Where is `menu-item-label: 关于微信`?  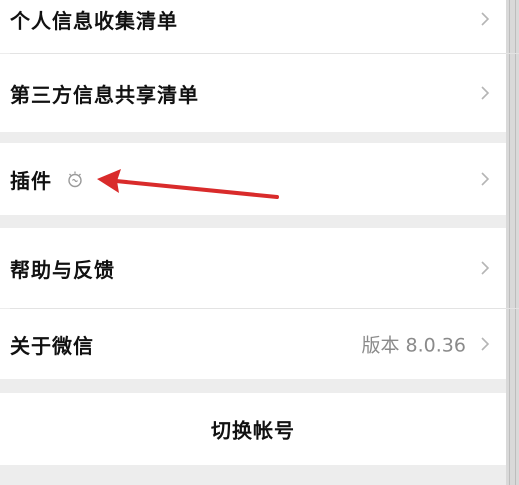
menu-item-label: 关于微信 is located at coordinates (52, 345).